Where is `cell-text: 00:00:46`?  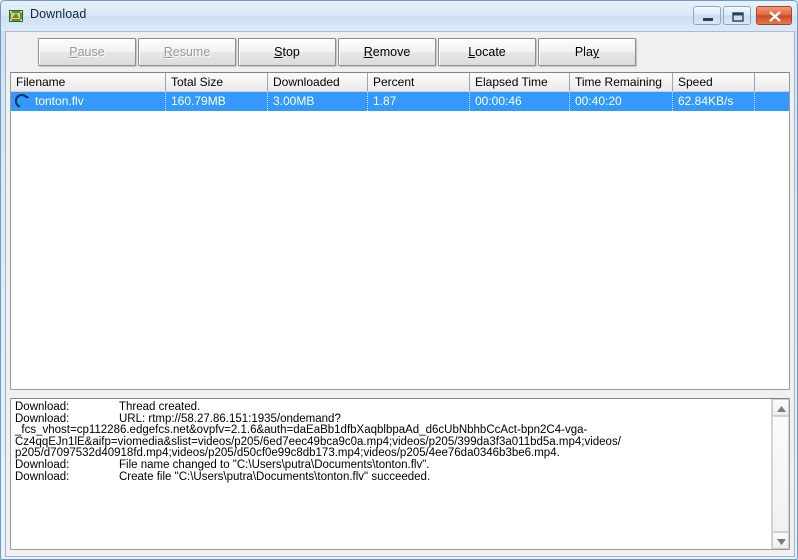 cell-text: 00:00:46 is located at coordinates (498, 101).